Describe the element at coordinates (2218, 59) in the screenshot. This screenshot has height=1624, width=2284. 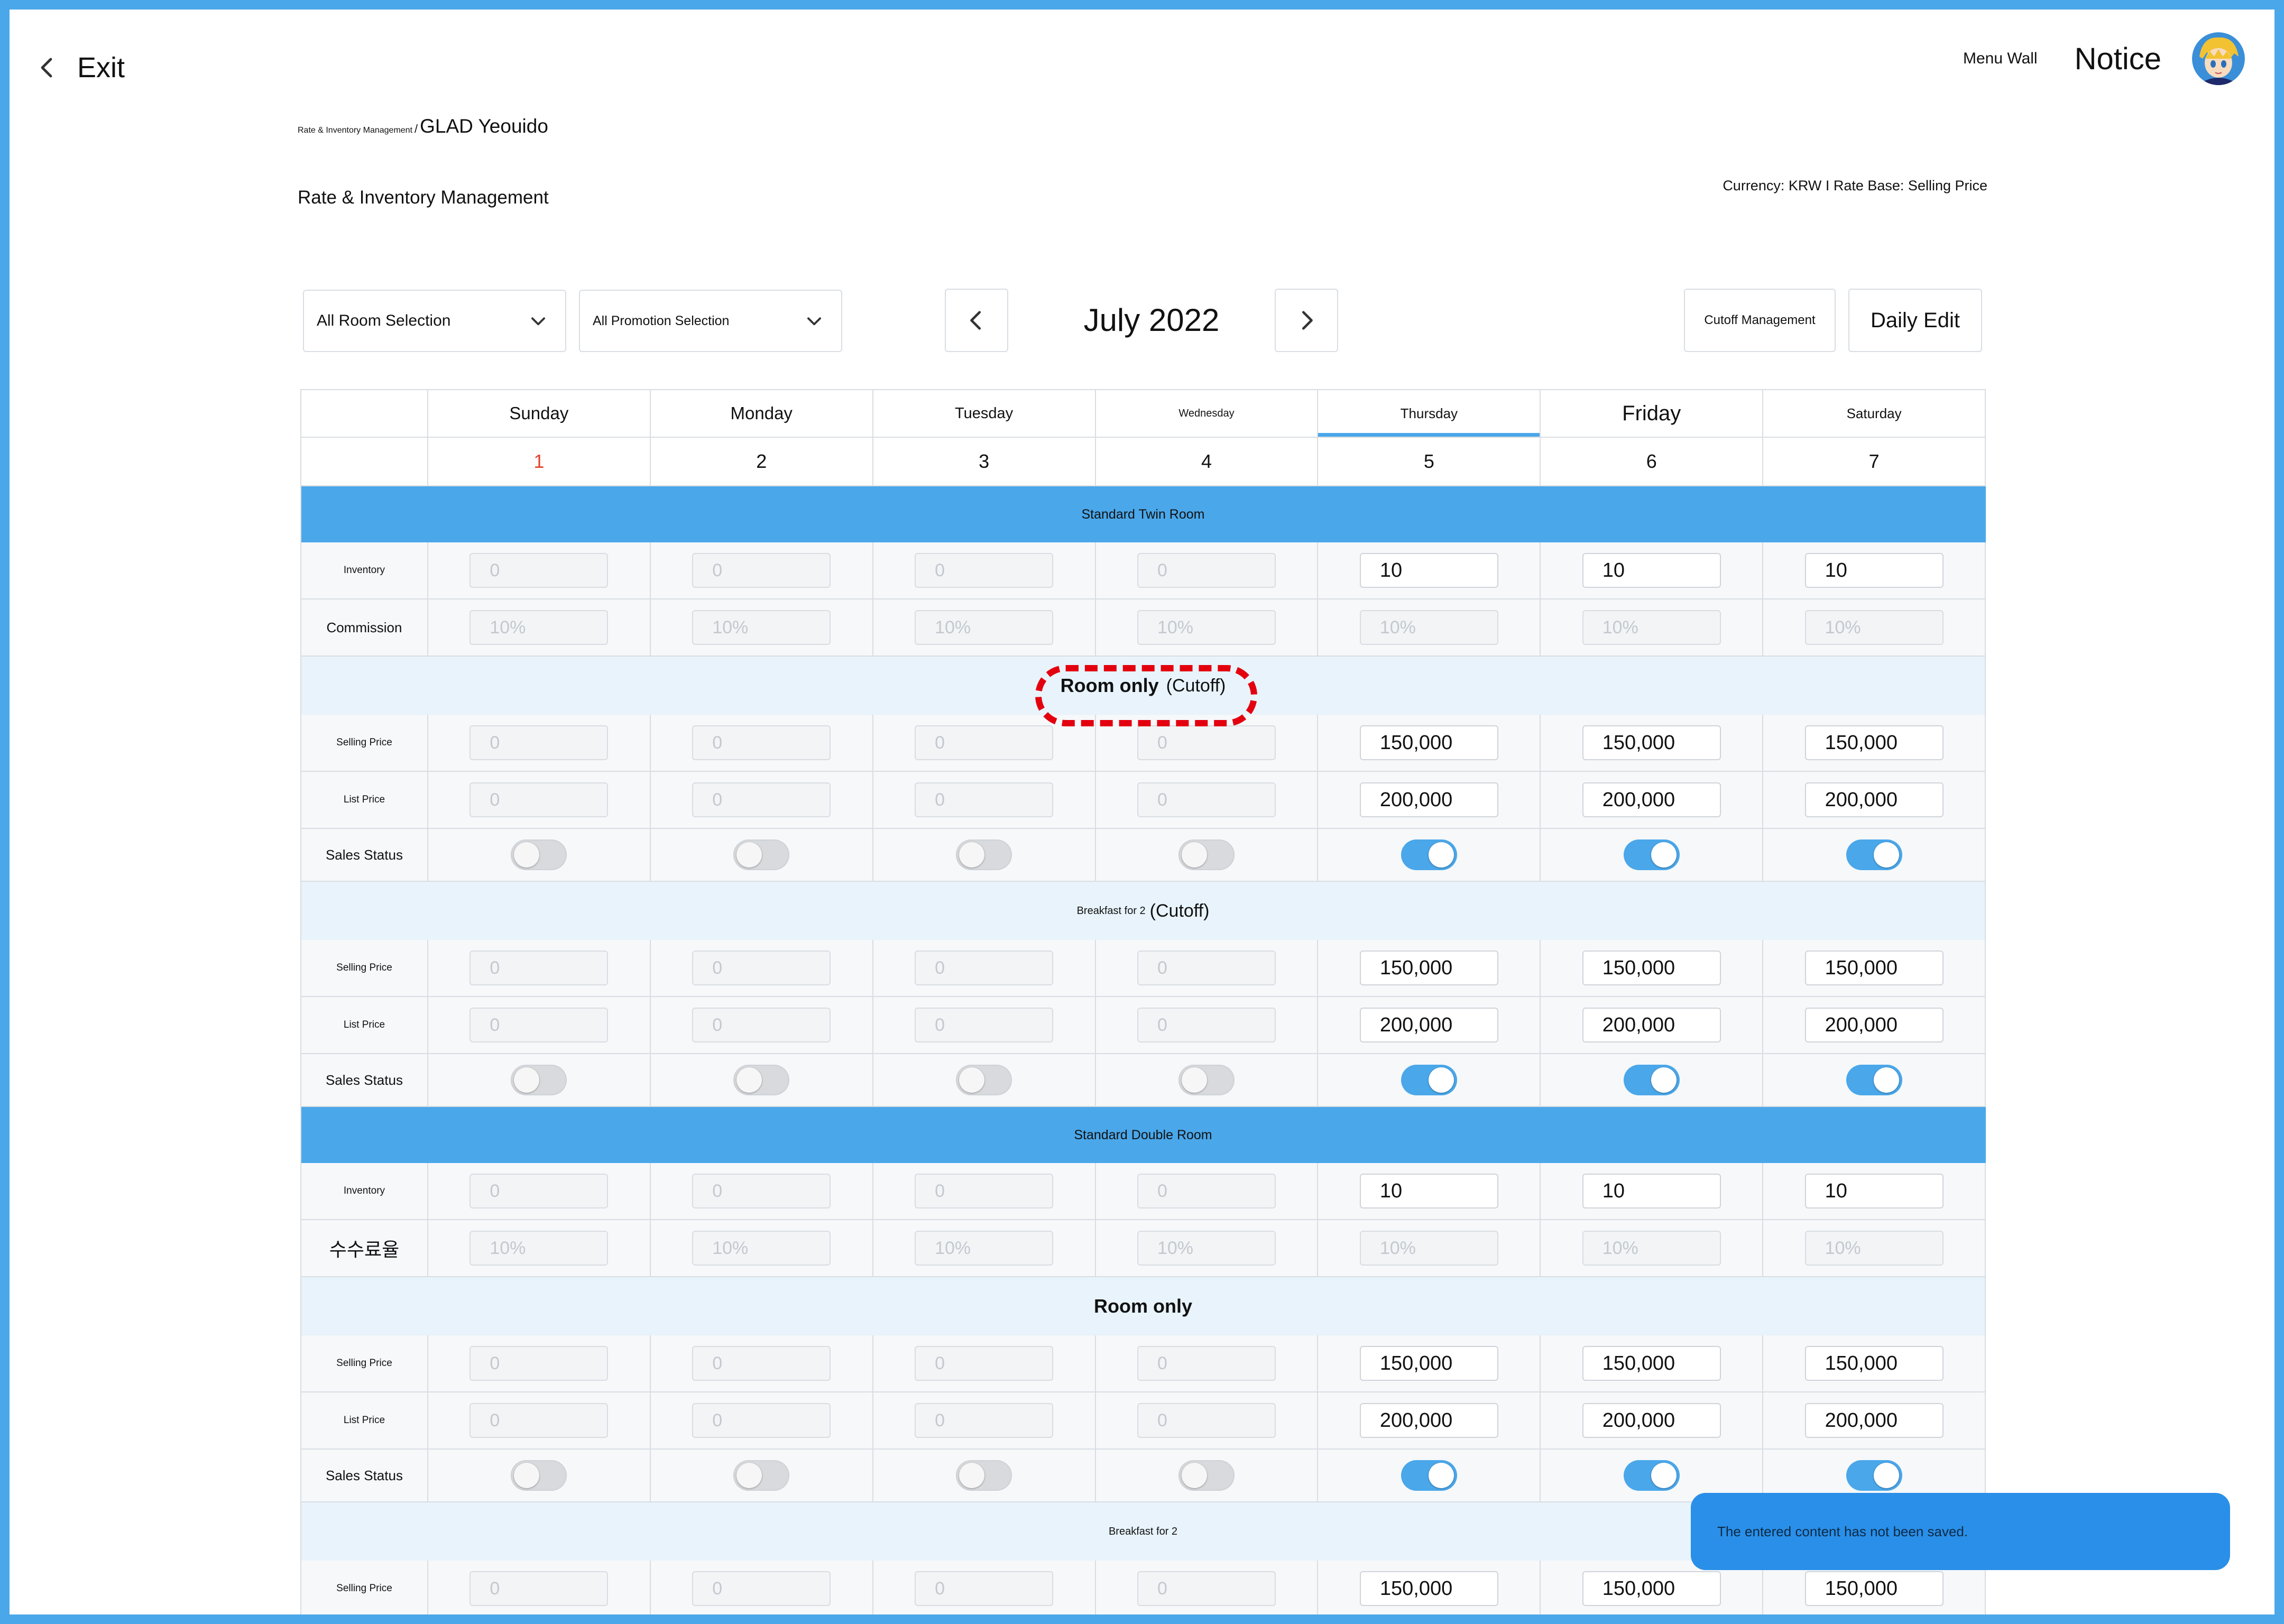
I see `avatar` at that location.